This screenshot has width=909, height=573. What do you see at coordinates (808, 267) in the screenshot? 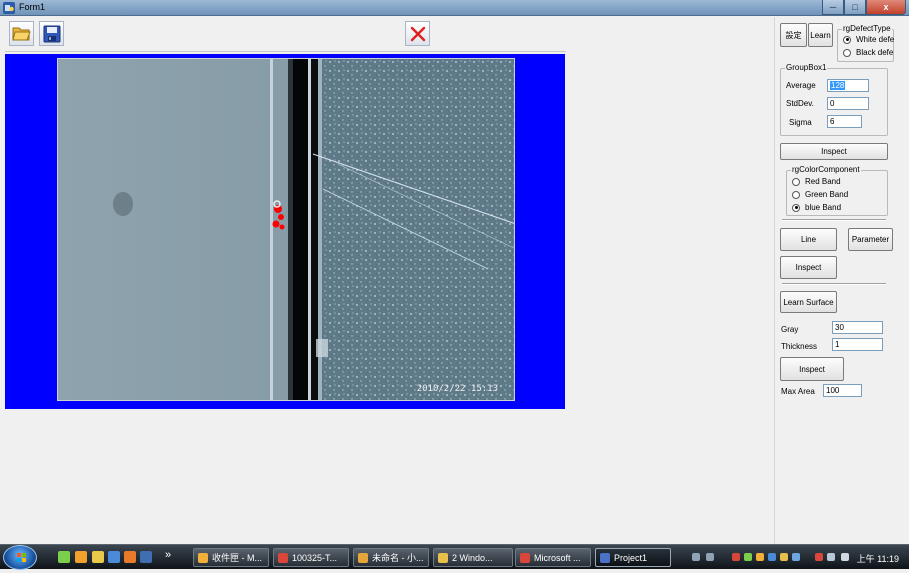
I see `inspect-button-2: Inspect` at bounding box center [808, 267].